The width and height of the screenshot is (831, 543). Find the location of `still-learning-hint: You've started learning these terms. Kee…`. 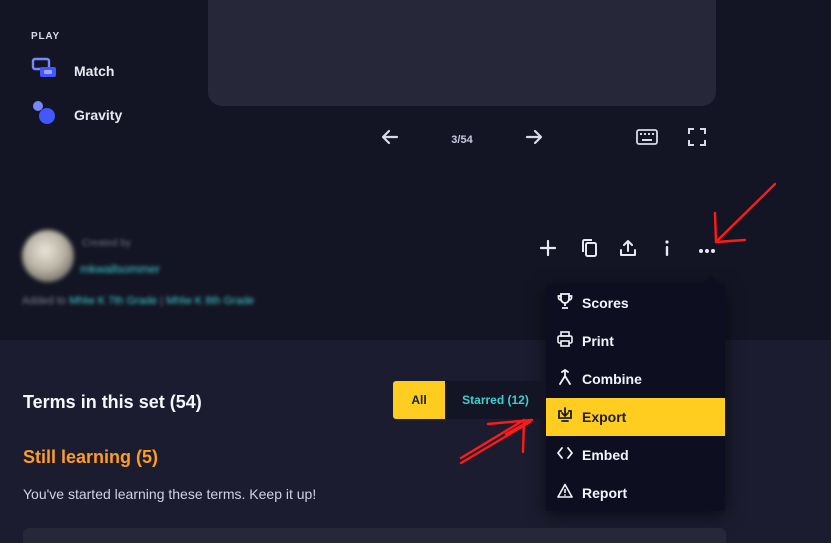

still-learning-hint: You've started learning these terms. Kee… is located at coordinates (170, 494).